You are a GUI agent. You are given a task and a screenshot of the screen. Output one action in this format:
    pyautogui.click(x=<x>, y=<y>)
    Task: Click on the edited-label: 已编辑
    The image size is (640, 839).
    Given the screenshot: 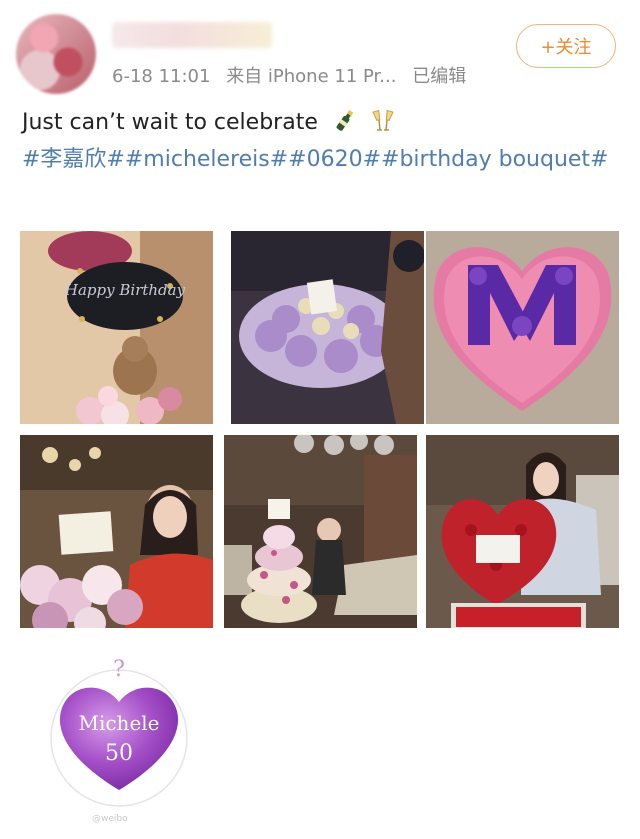 What is the action you would take?
    pyautogui.click(x=439, y=76)
    